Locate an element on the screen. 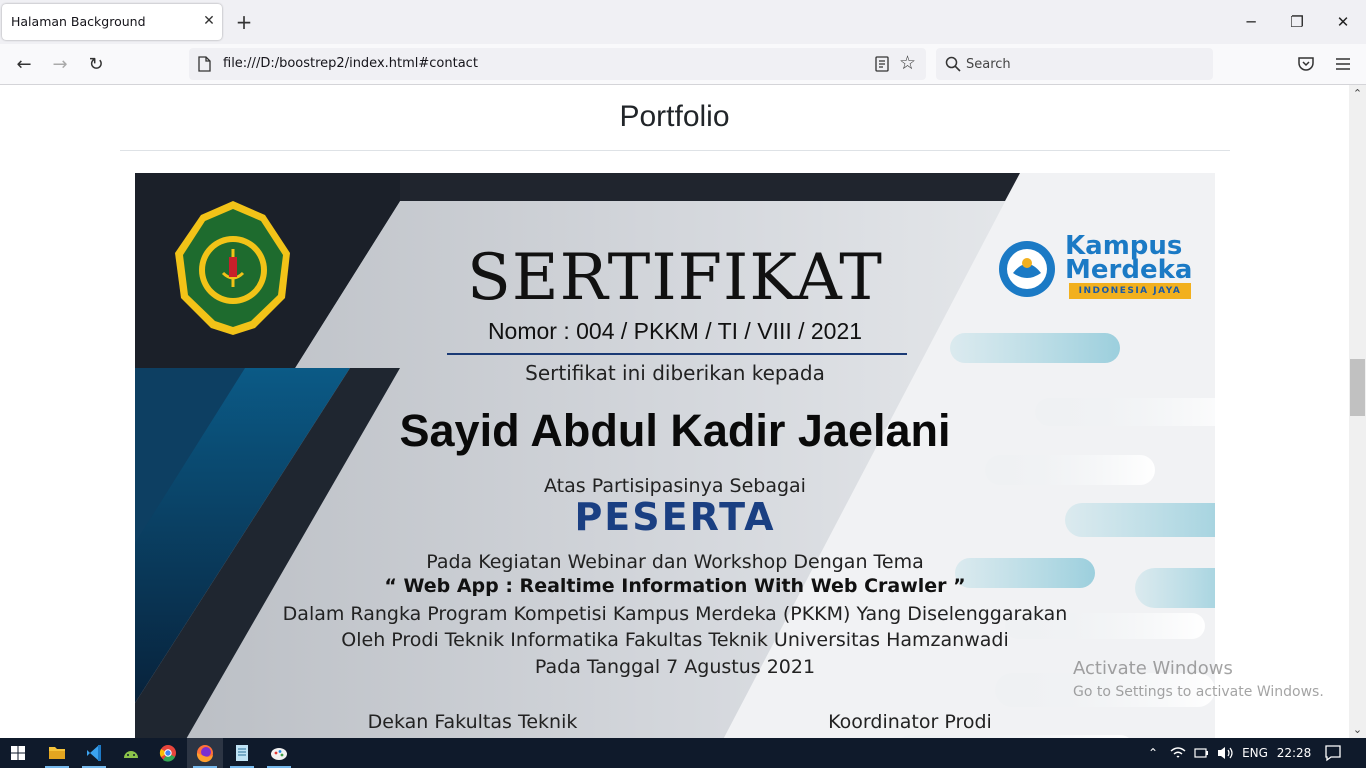 Image resolution: width=1366 pixels, height=779 pixels. kampus-merdeka-line2: Merdeka is located at coordinates (1129, 270).